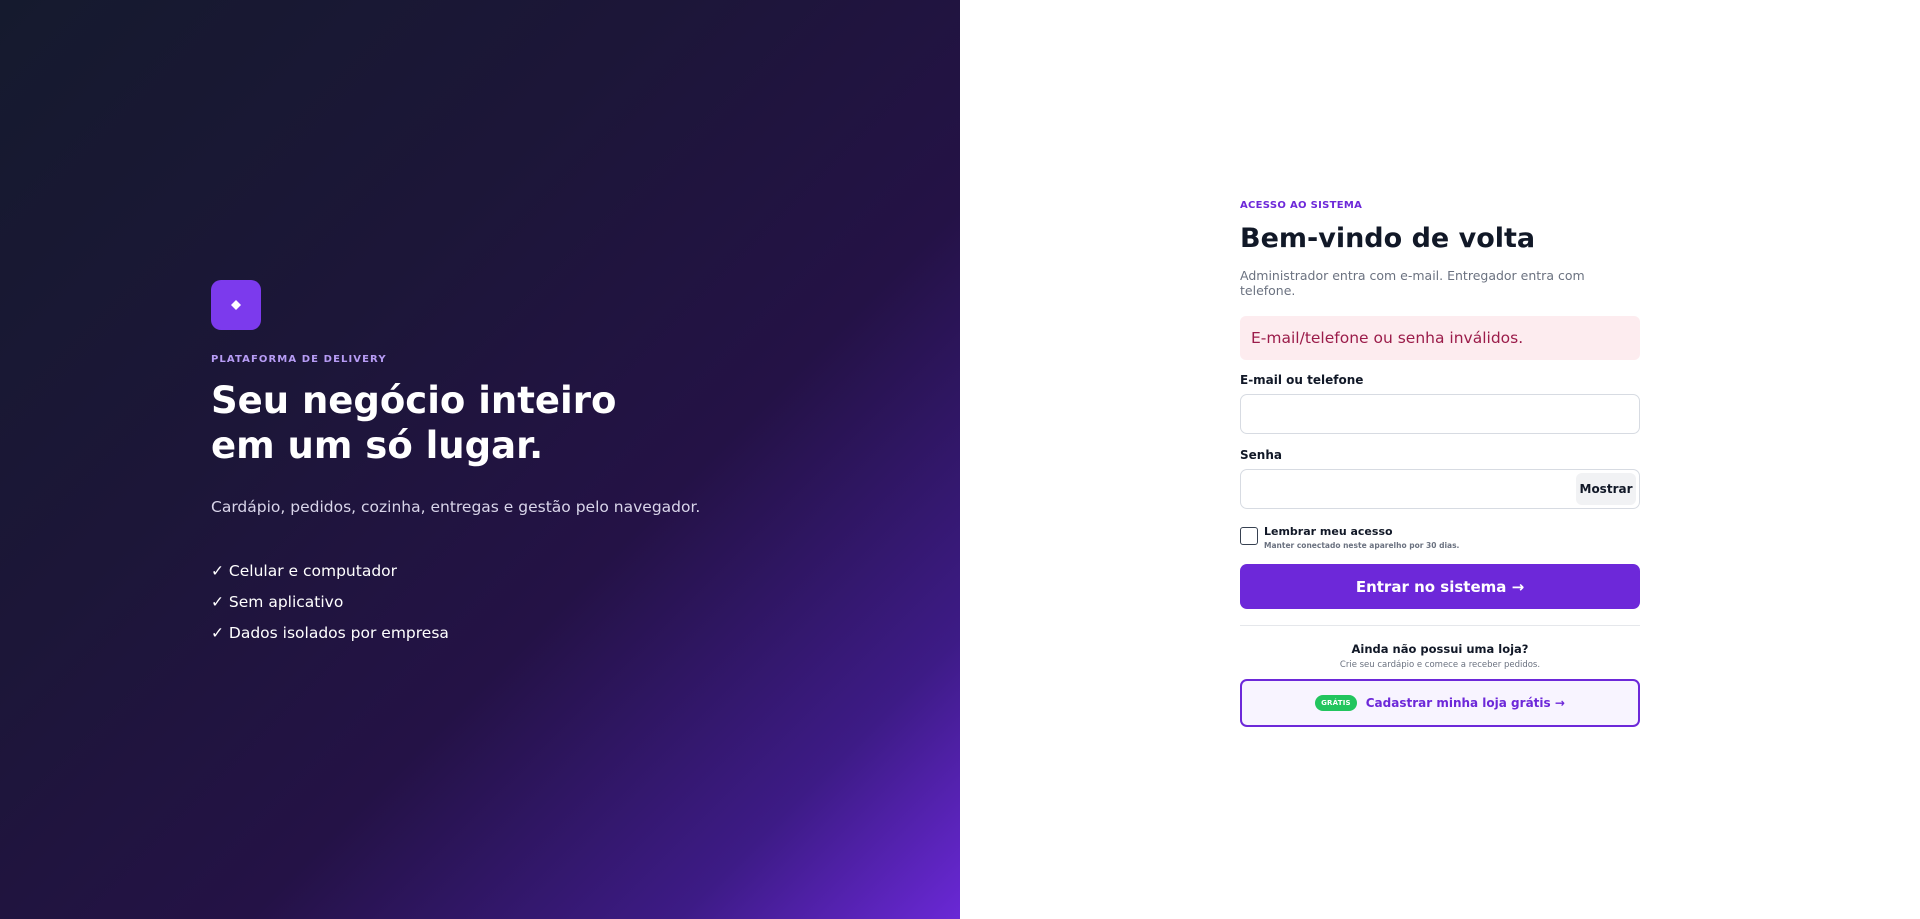 This screenshot has width=1920, height=919. I want to click on password-label: Senha, so click(1261, 455).